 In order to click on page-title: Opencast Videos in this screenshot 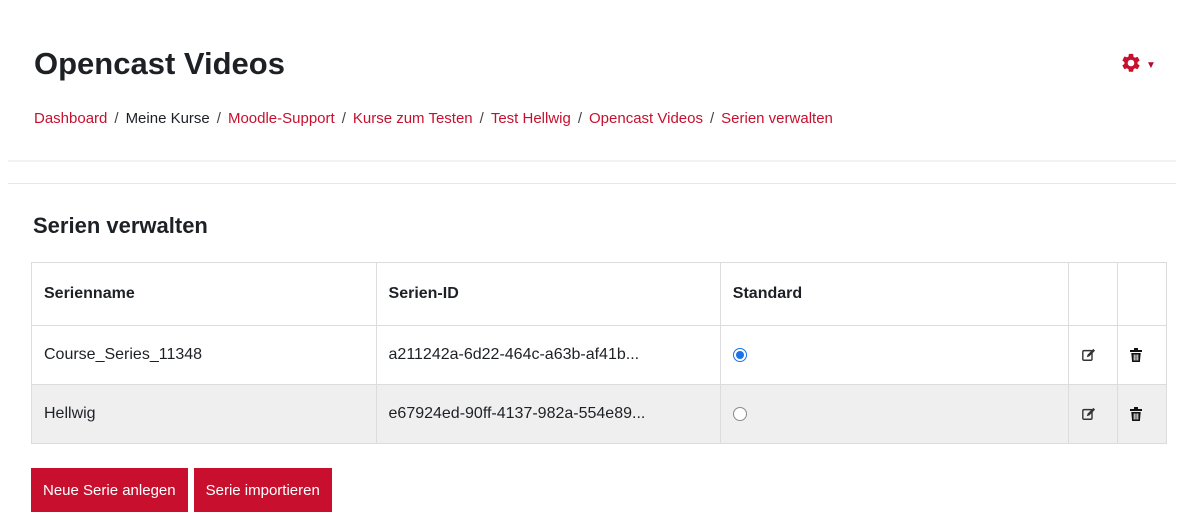, I will do `click(159, 63)`.